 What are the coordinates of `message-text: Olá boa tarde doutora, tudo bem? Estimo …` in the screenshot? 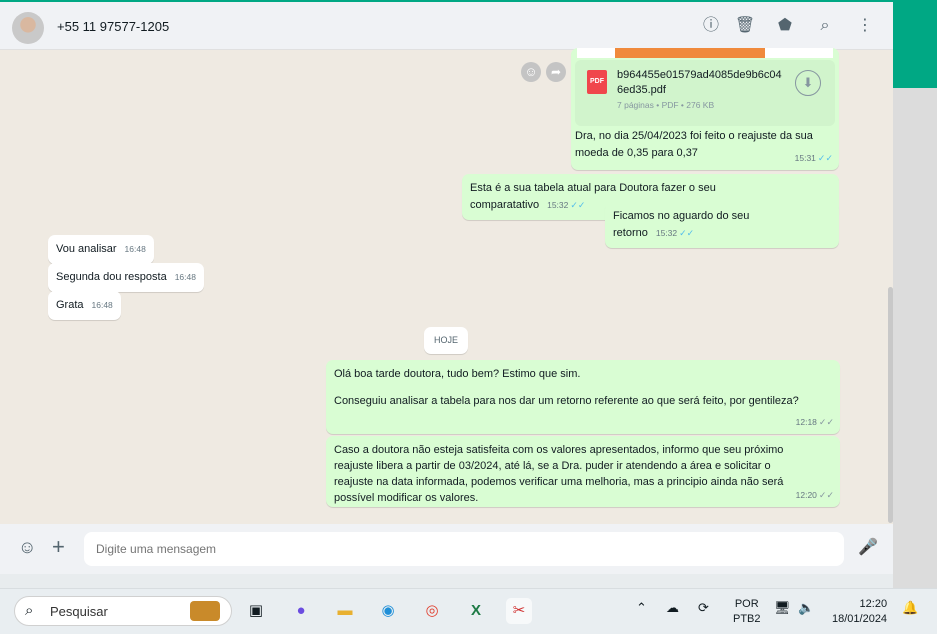 It's located at (457, 374).